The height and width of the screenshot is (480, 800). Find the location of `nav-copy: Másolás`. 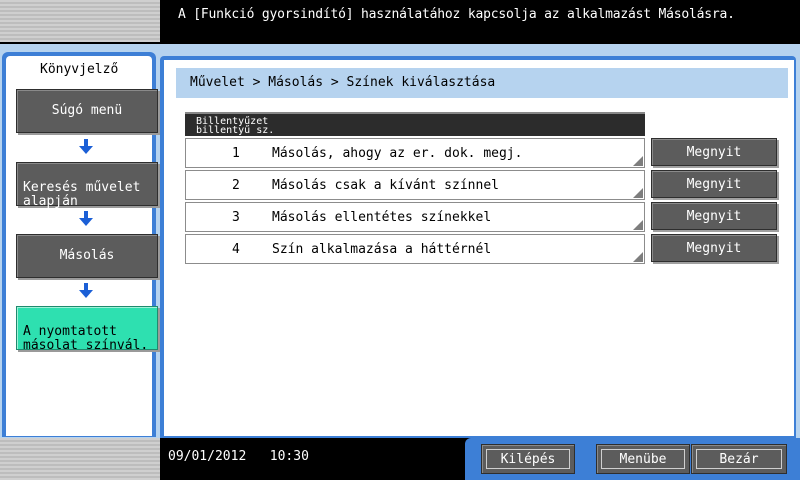

nav-copy: Másolás is located at coordinates (87, 256).